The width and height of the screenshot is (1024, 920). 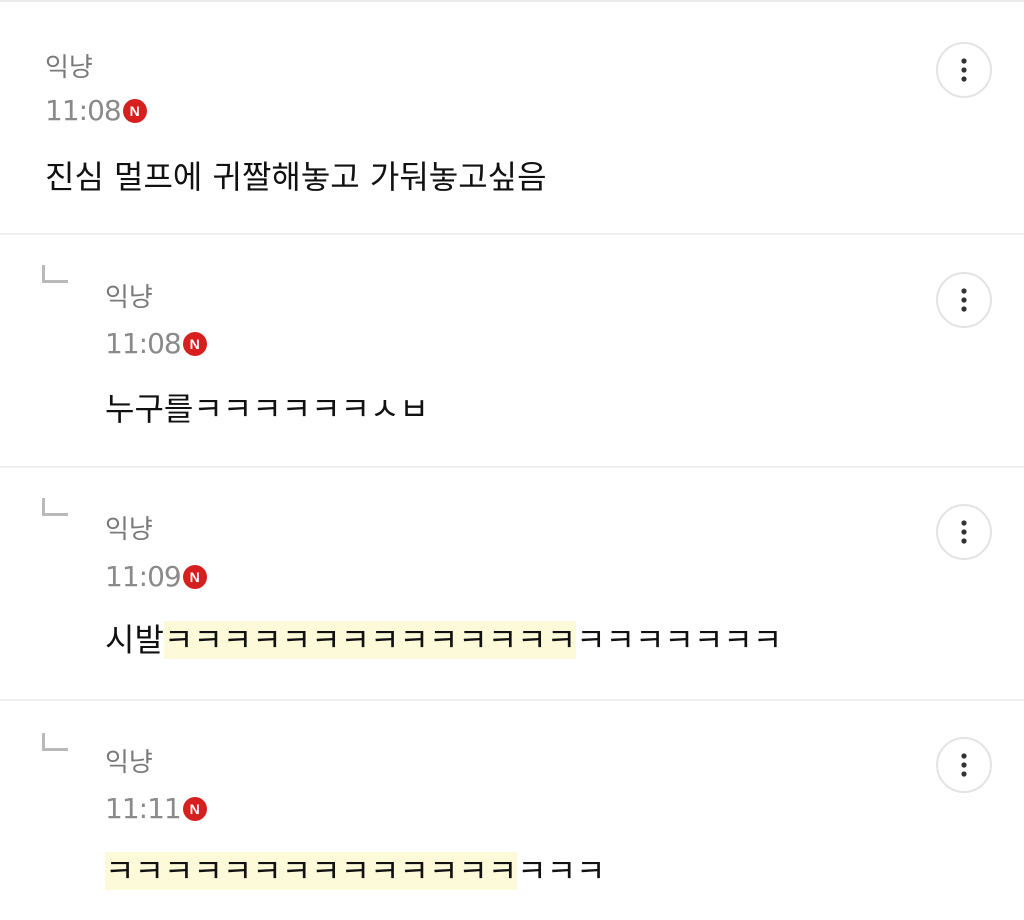 I want to click on comment-text: 시발ㅋㅋㅋㅋㅋㅋㅋㅋㅋㅋㅋㅋㅋㅋㅋㅋㅋㅋㅋㅋㅋ, so click(x=443, y=640).